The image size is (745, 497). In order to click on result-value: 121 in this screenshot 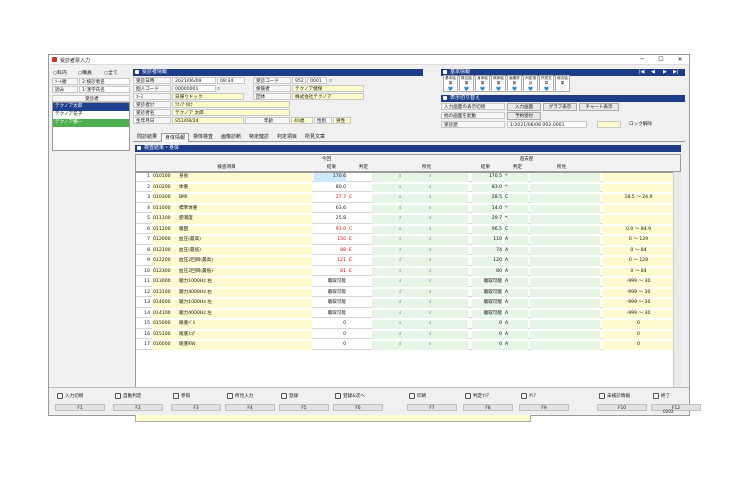, I will do `click(330, 261)`.